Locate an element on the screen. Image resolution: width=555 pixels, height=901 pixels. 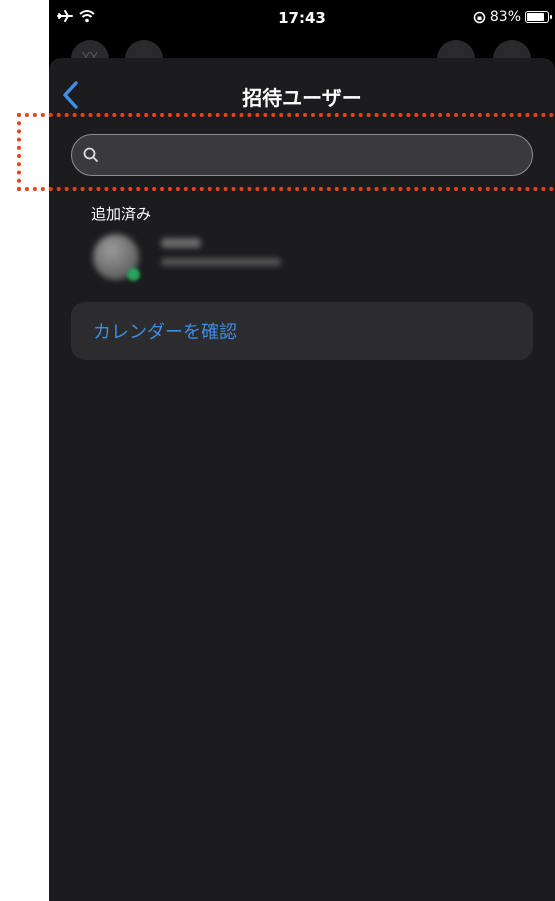
added-section-label: 追加済み is located at coordinates (121, 214).